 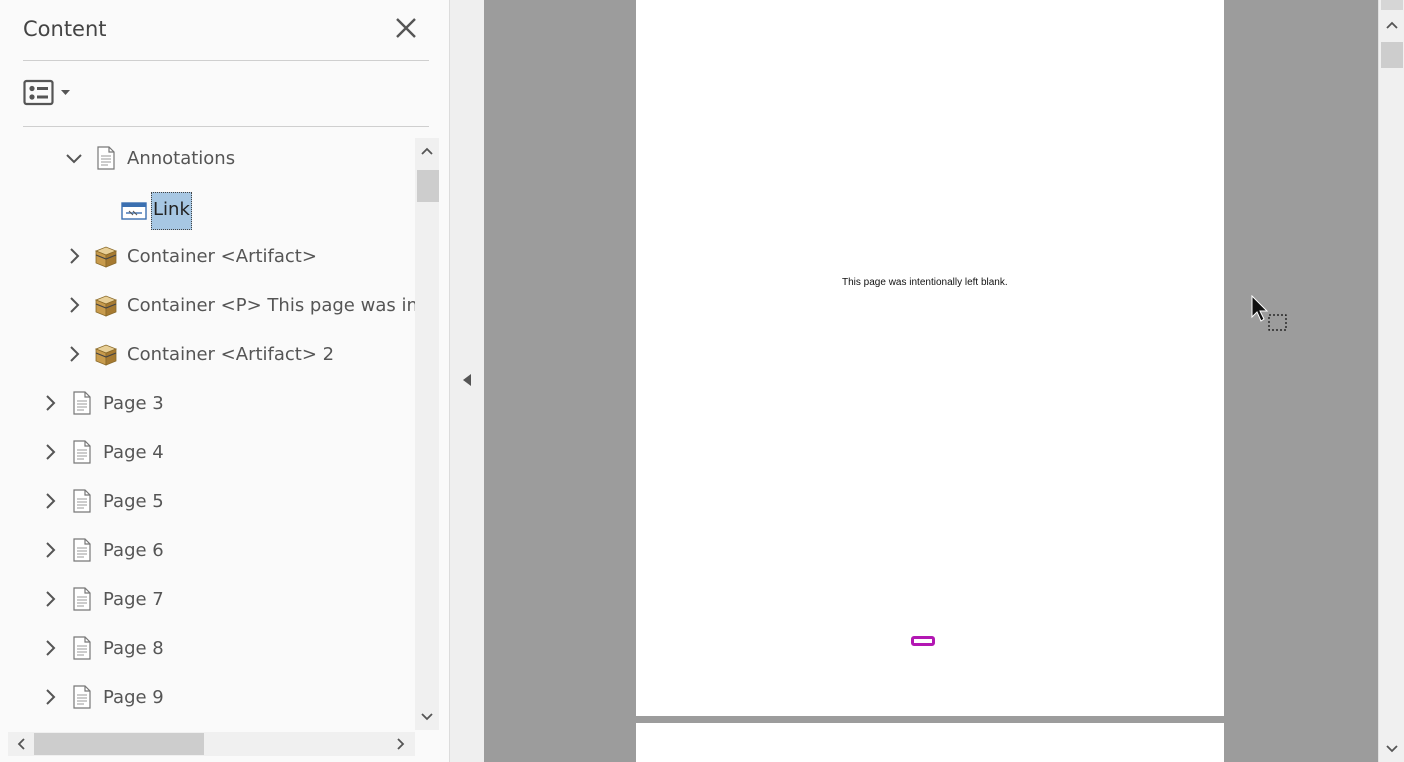 I want to click on page-text: This page was intentionally left blank., so click(x=925, y=282).